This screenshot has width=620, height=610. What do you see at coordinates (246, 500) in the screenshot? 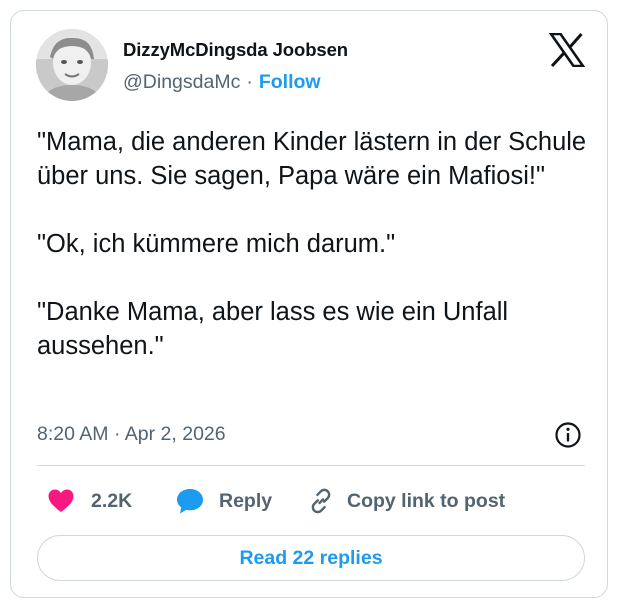
I see `reply-label: Reply` at bounding box center [246, 500].